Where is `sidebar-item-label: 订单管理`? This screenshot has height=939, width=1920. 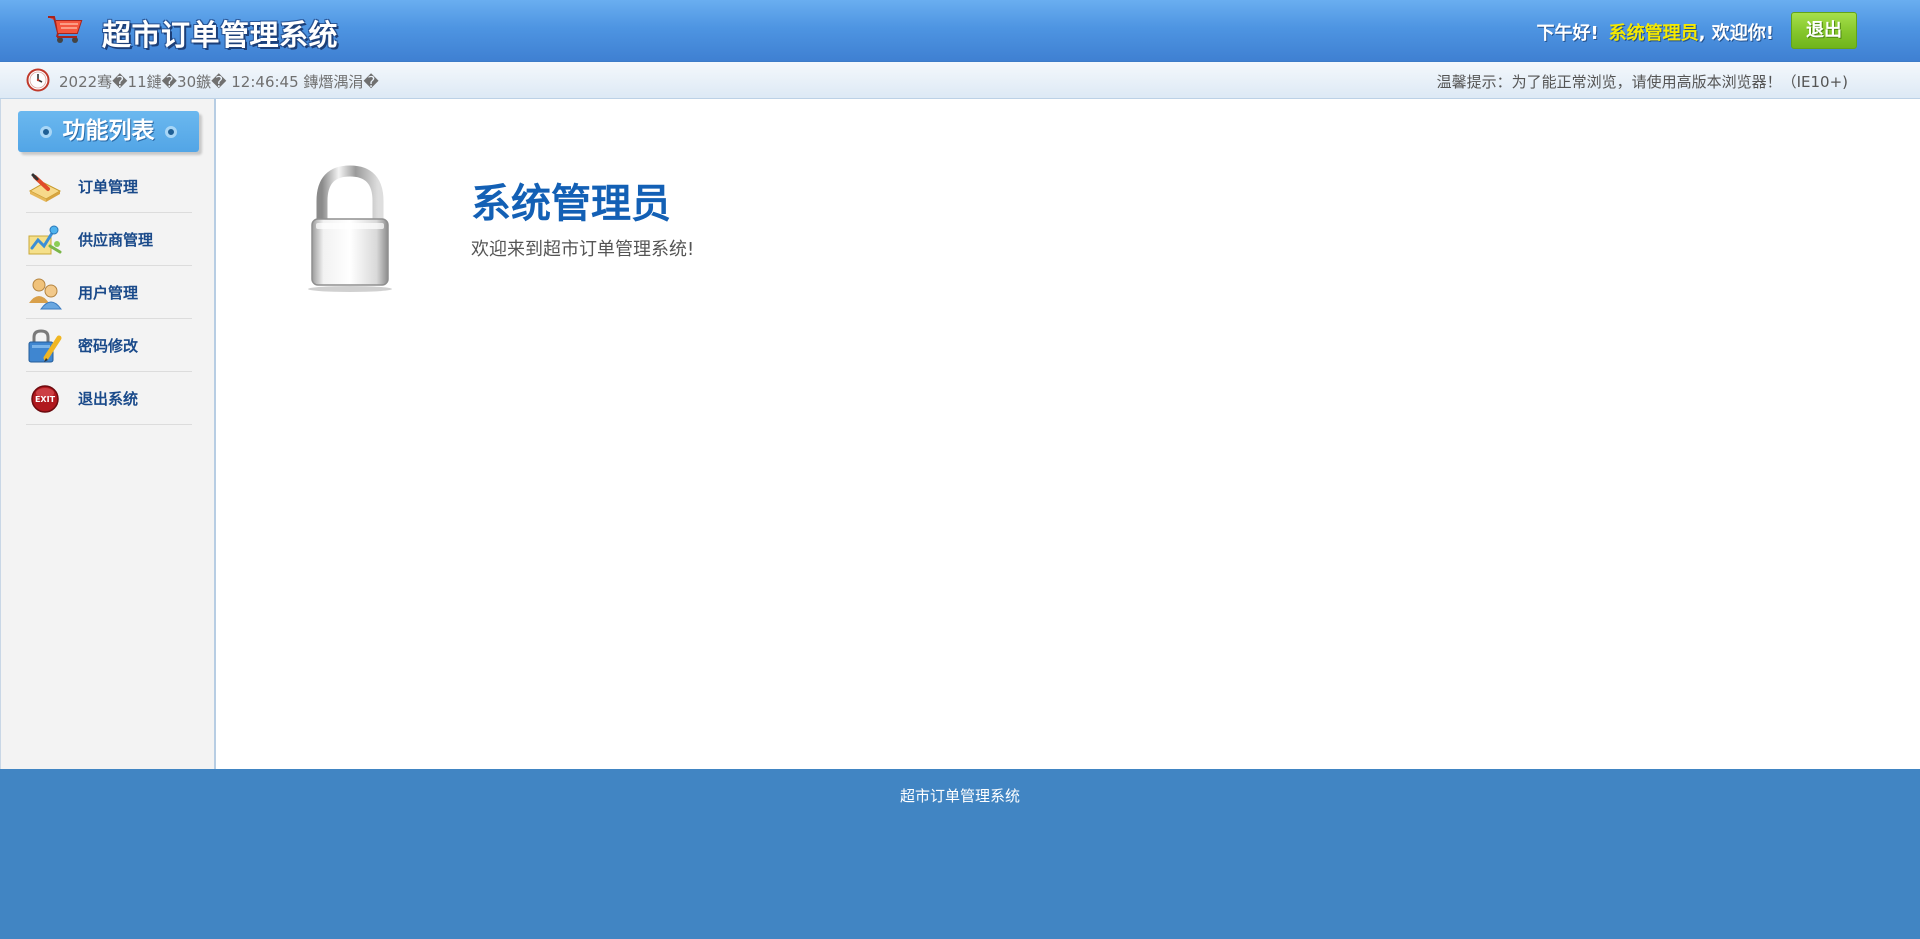 sidebar-item-label: 订单管理 is located at coordinates (108, 187).